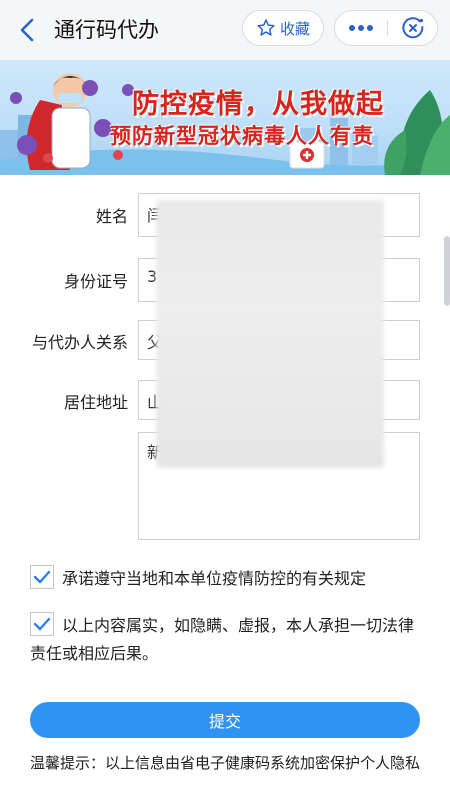 The image size is (450, 800). Describe the element at coordinates (294, 28) in the screenshot. I see `favorite-label: 收藏` at that location.